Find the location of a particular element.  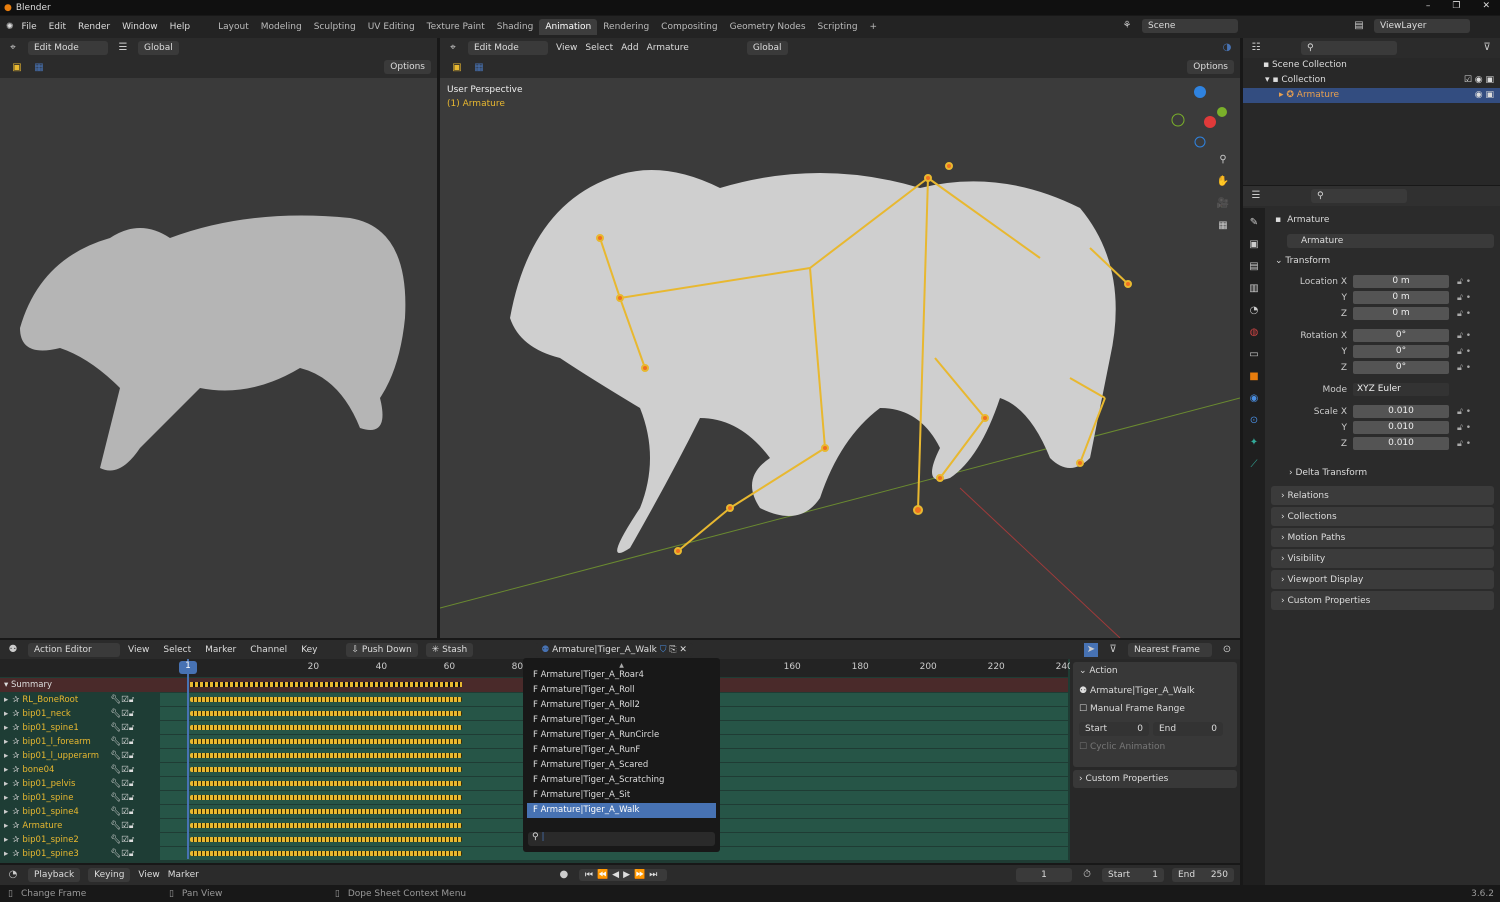

dopesheet-menu-view: View is located at coordinates (138, 650).